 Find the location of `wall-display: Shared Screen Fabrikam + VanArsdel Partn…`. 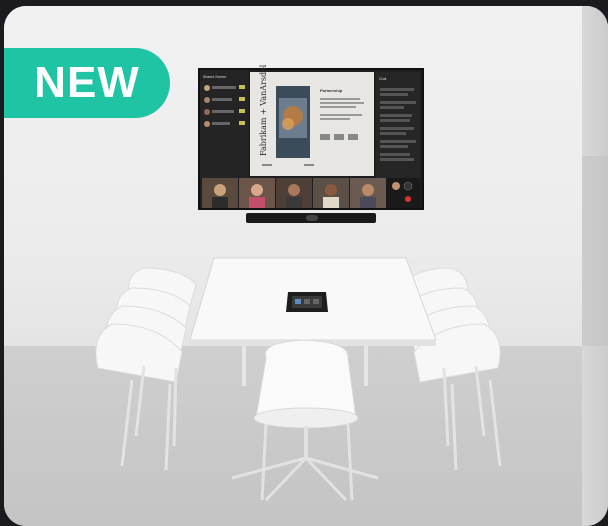

wall-display: Shared Screen Fabrikam + VanArsdel Partn… is located at coordinates (311, 137).